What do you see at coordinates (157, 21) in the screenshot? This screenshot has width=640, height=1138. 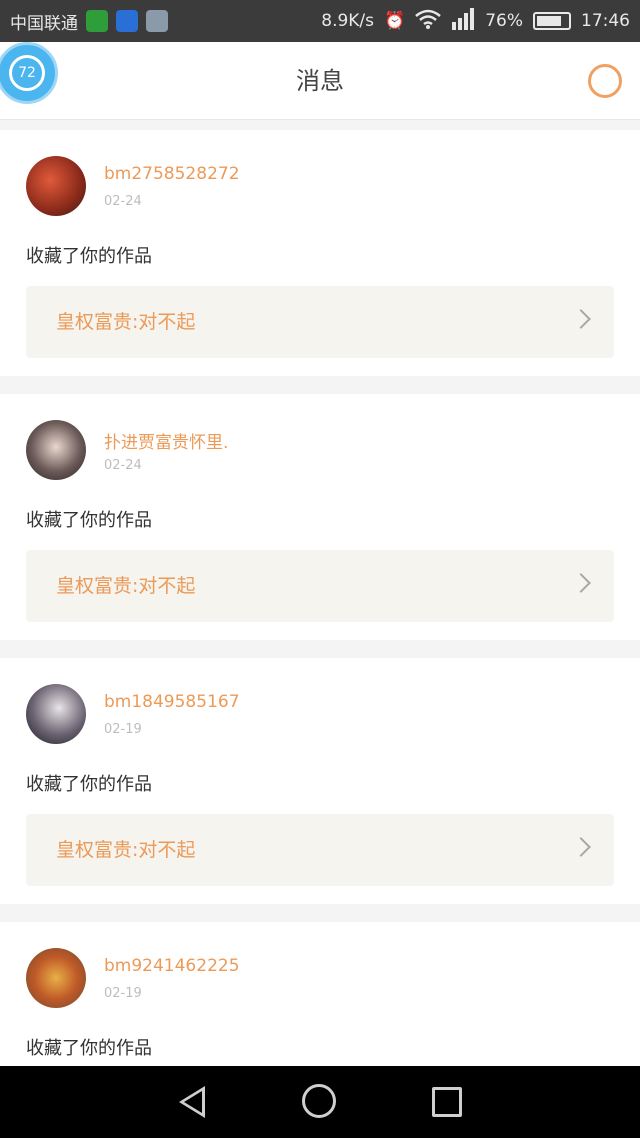 I see `gallery-icon` at bounding box center [157, 21].